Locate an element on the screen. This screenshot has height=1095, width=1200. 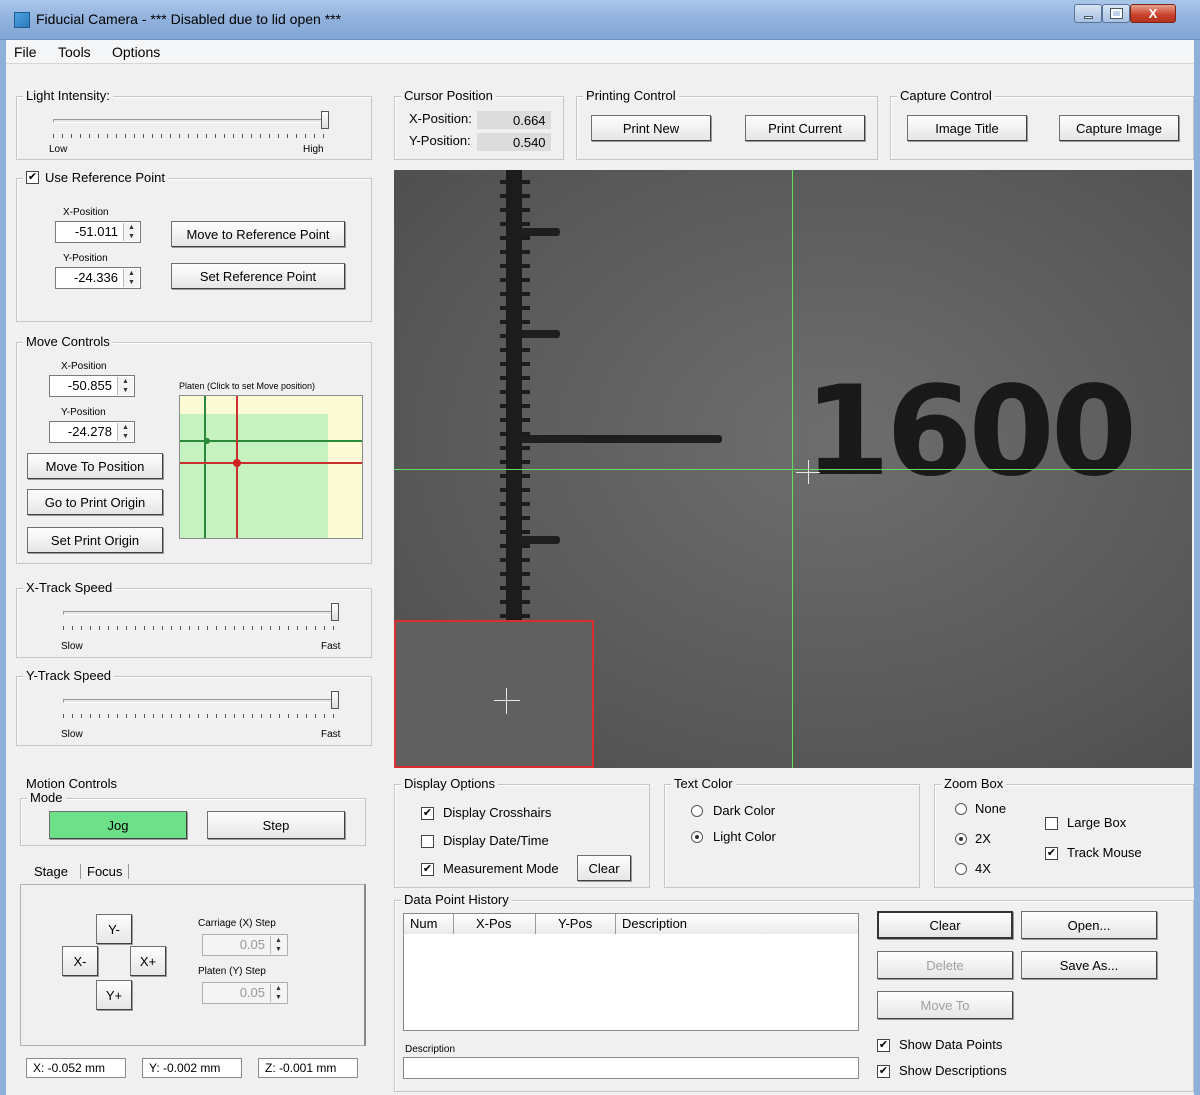
platen-map is located at coordinates (271, 467).